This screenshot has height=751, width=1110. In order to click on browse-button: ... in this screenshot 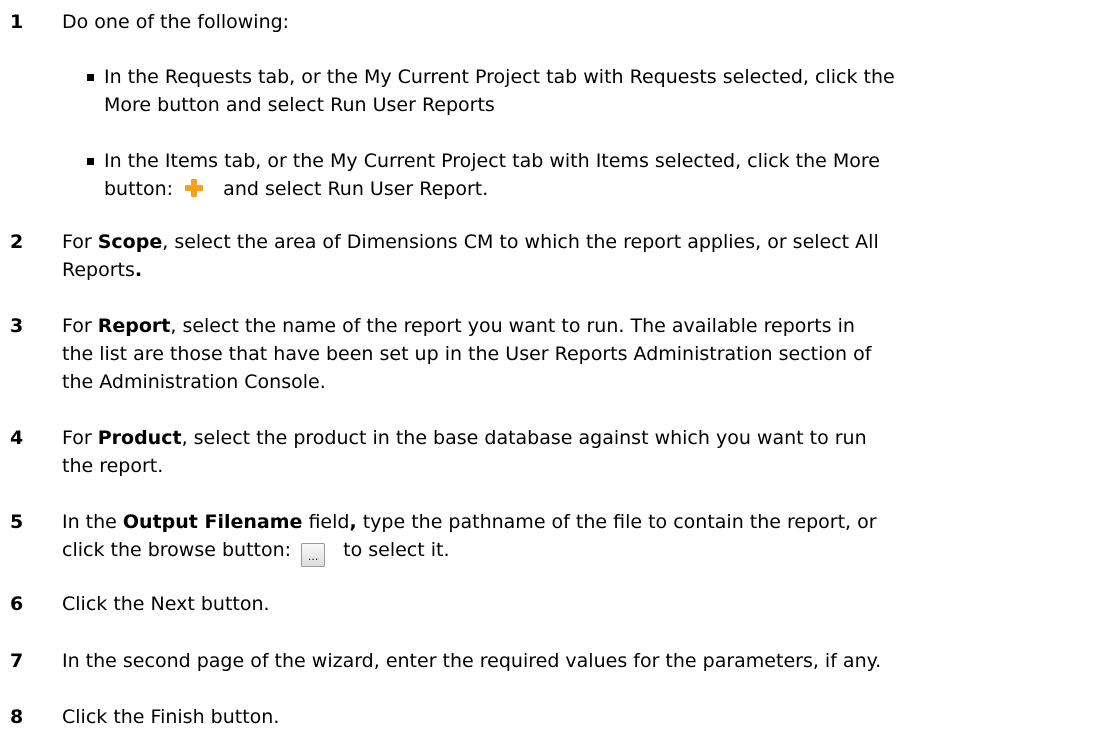, I will do `click(313, 555)`.